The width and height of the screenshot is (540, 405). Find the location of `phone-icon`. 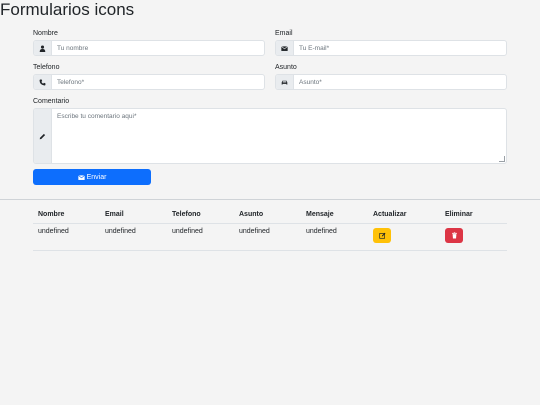

phone-icon is located at coordinates (43, 82).